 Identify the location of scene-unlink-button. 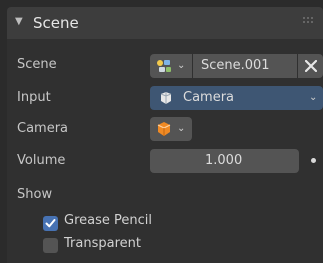
(310, 66).